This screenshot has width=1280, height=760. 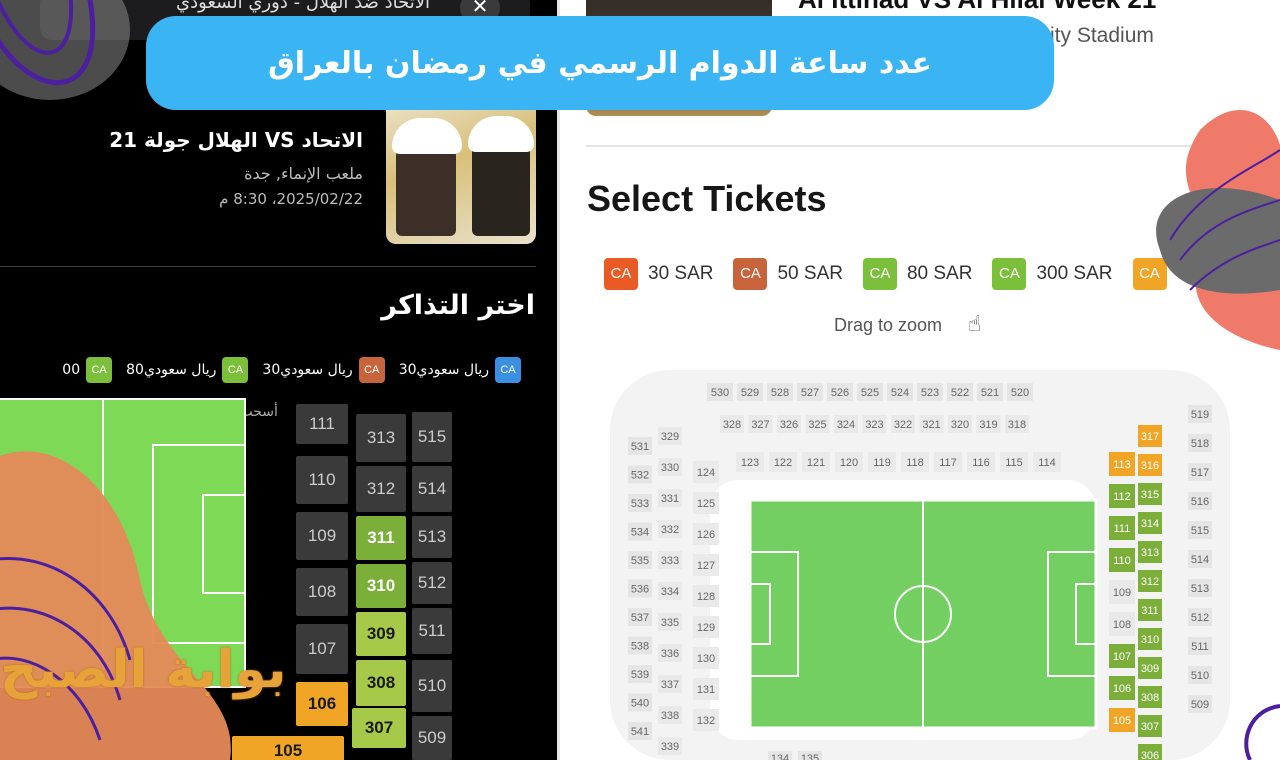 I want to click on section-label: 524, so click(x=900, y=393).